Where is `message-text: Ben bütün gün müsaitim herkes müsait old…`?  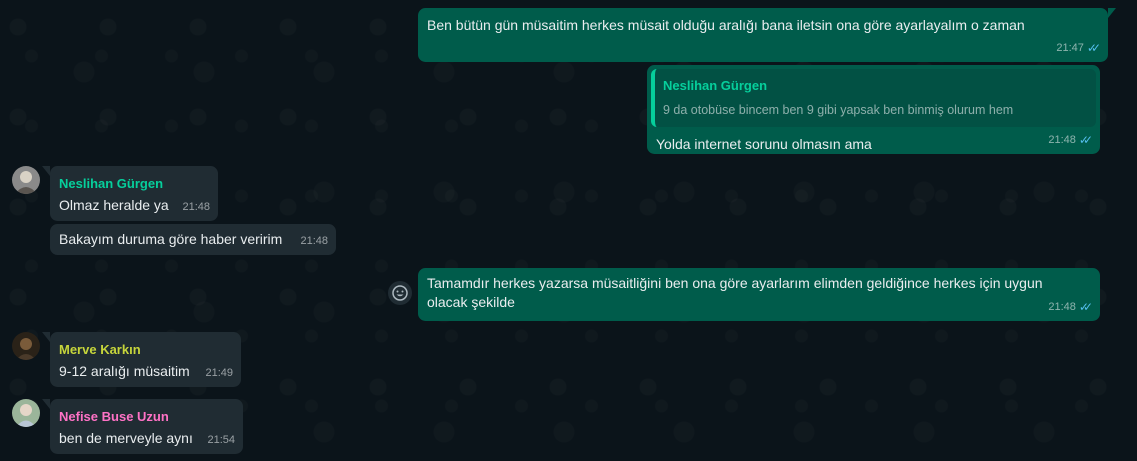
message-text: Ben bütün gün müsaitim herkes müsait old… is located at coordinates (726, 25).